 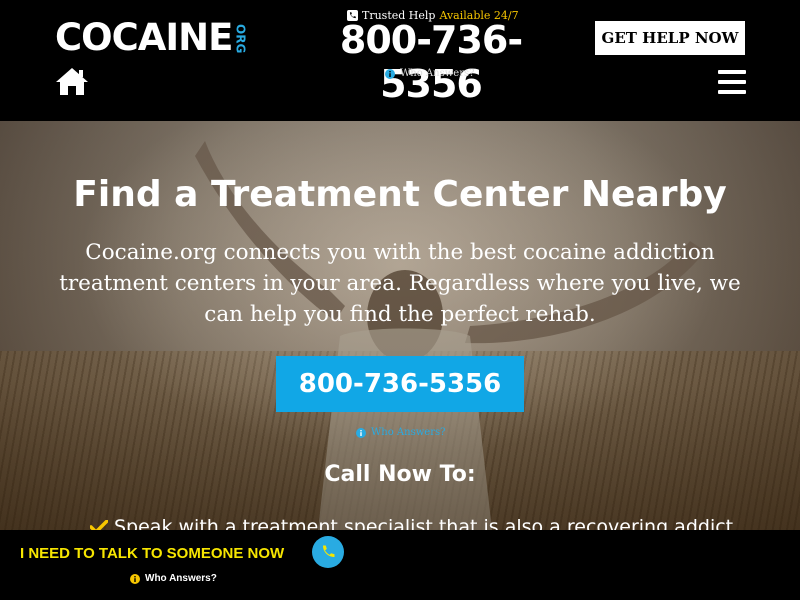 I want to click on home-icon, so click(x=72, y=81).